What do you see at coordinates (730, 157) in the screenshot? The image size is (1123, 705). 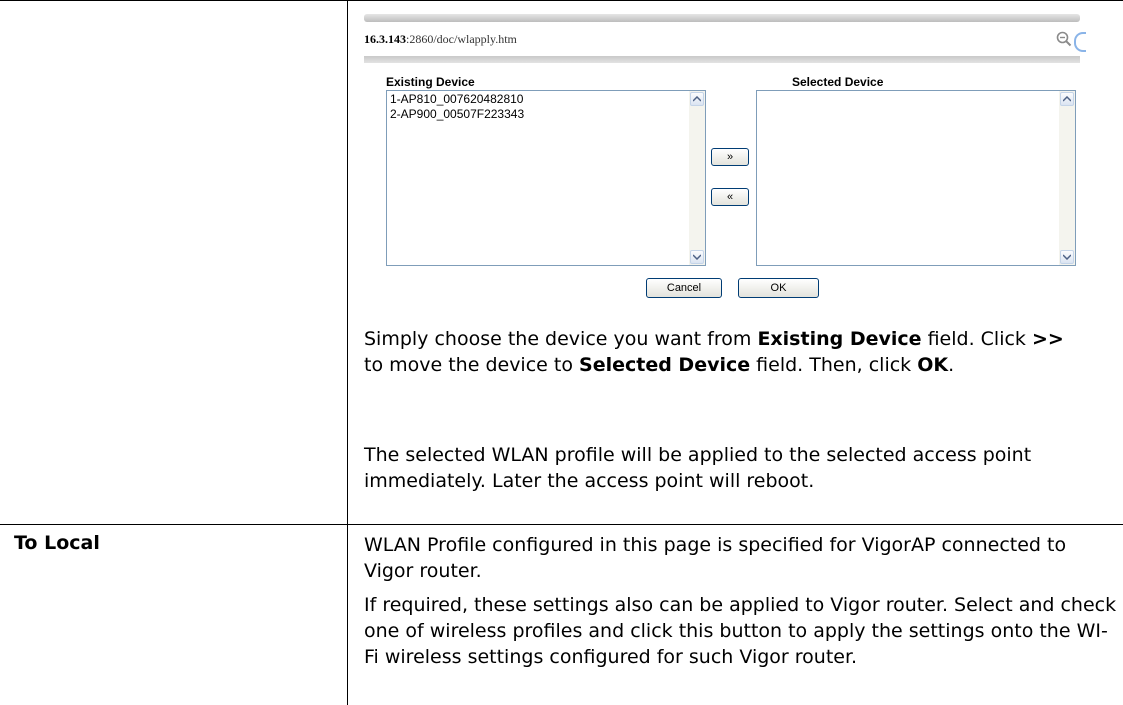 I see `move-right-button: »` at bounding box center [730, 157].